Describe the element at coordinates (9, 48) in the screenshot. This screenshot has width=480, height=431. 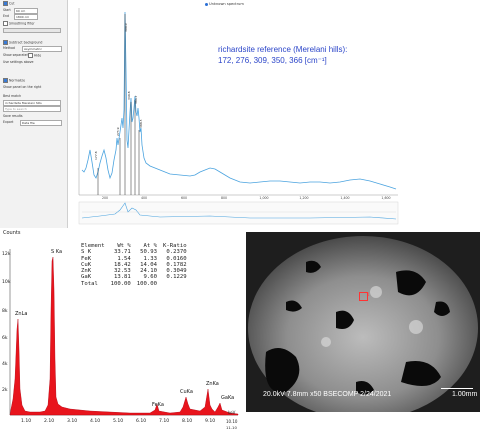
I see `method-label: Method` at that location.